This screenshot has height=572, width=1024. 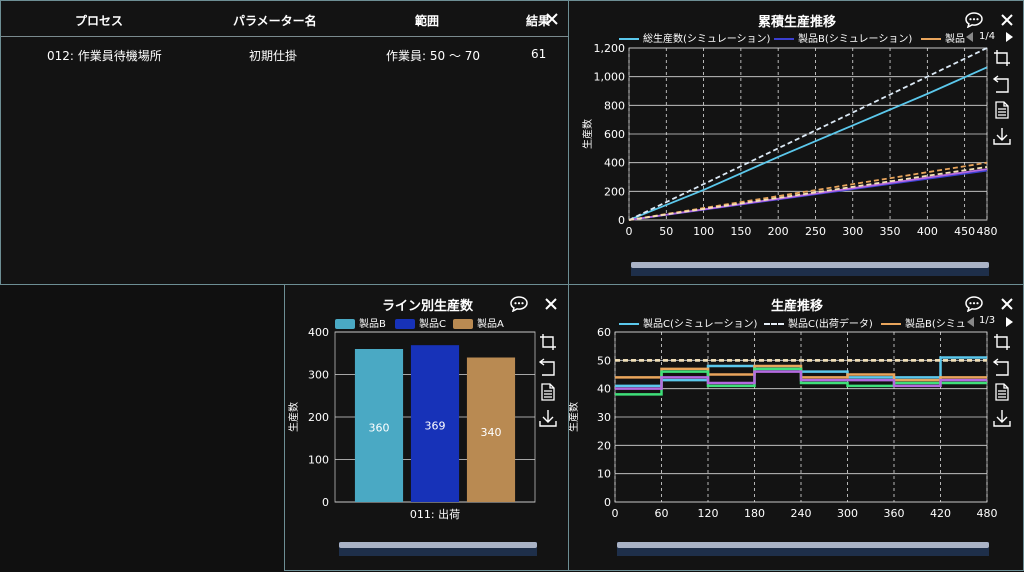 What do you see at coordinates (104, 56) in the screenshot?
I see `cell-process: 012: 作業員待機場所` at bounding box center [104, 56].